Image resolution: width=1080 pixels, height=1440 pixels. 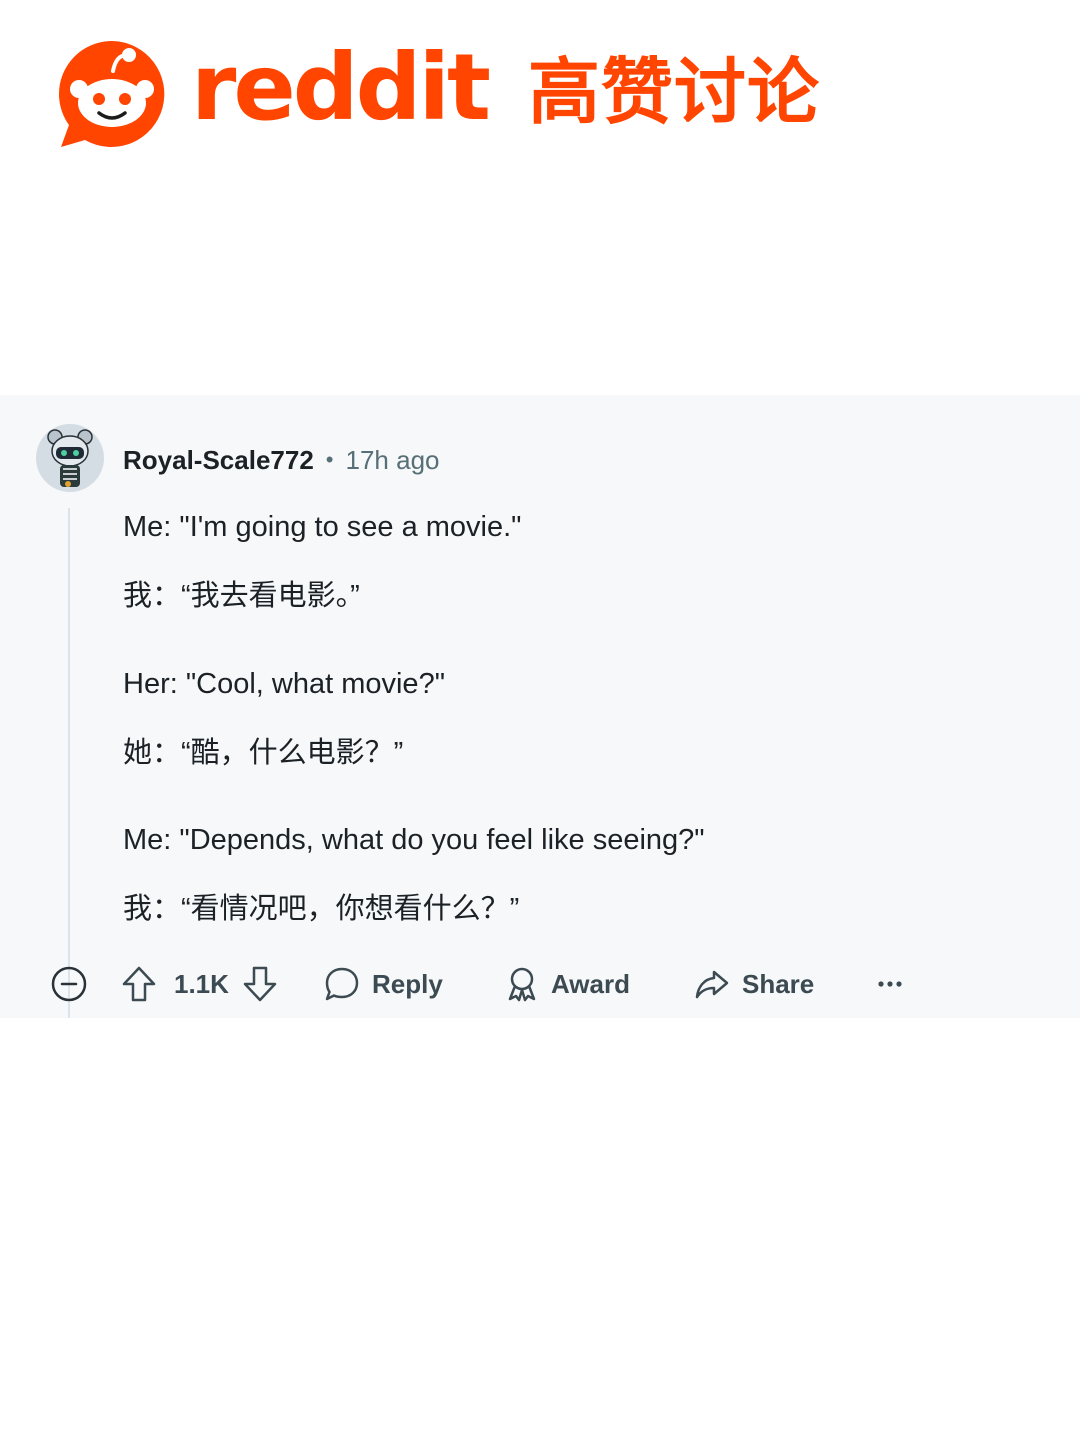 I want to click on share-arrow-icon, so click(x=712, y=984).